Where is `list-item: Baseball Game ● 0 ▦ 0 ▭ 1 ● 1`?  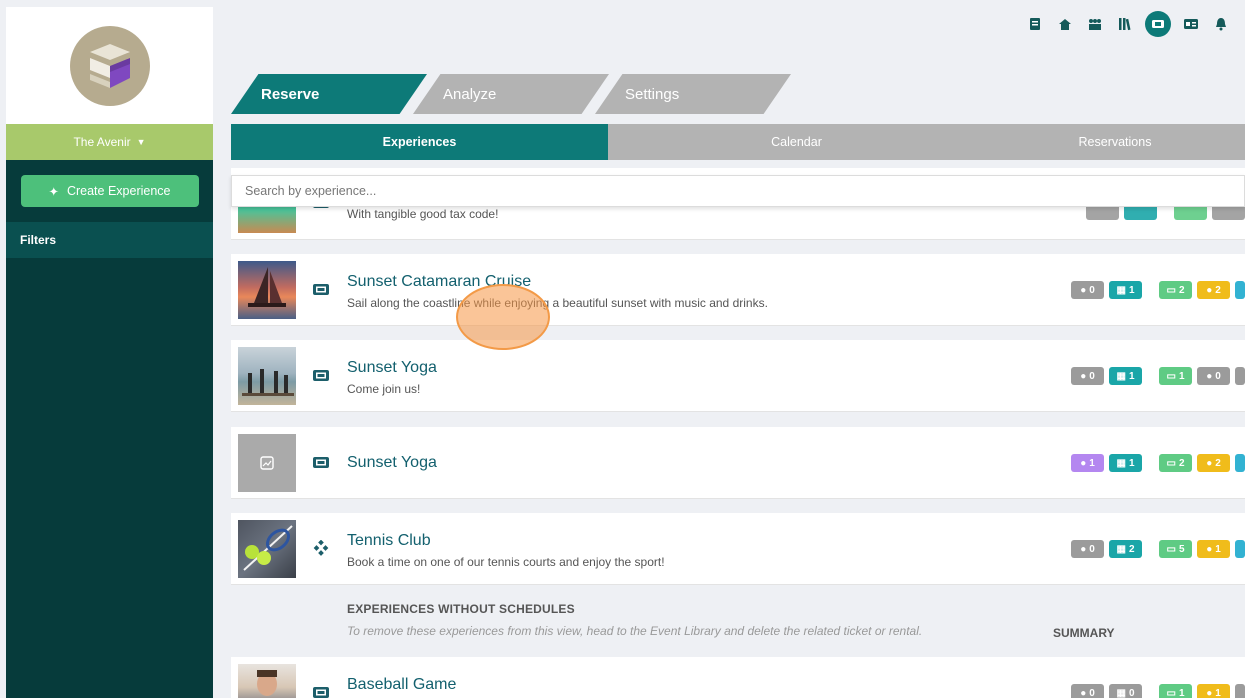
list-item: Baseball Game ● 0 ▦ 0 ▭ 1 ● 1 is located at coordinates (738, 677).